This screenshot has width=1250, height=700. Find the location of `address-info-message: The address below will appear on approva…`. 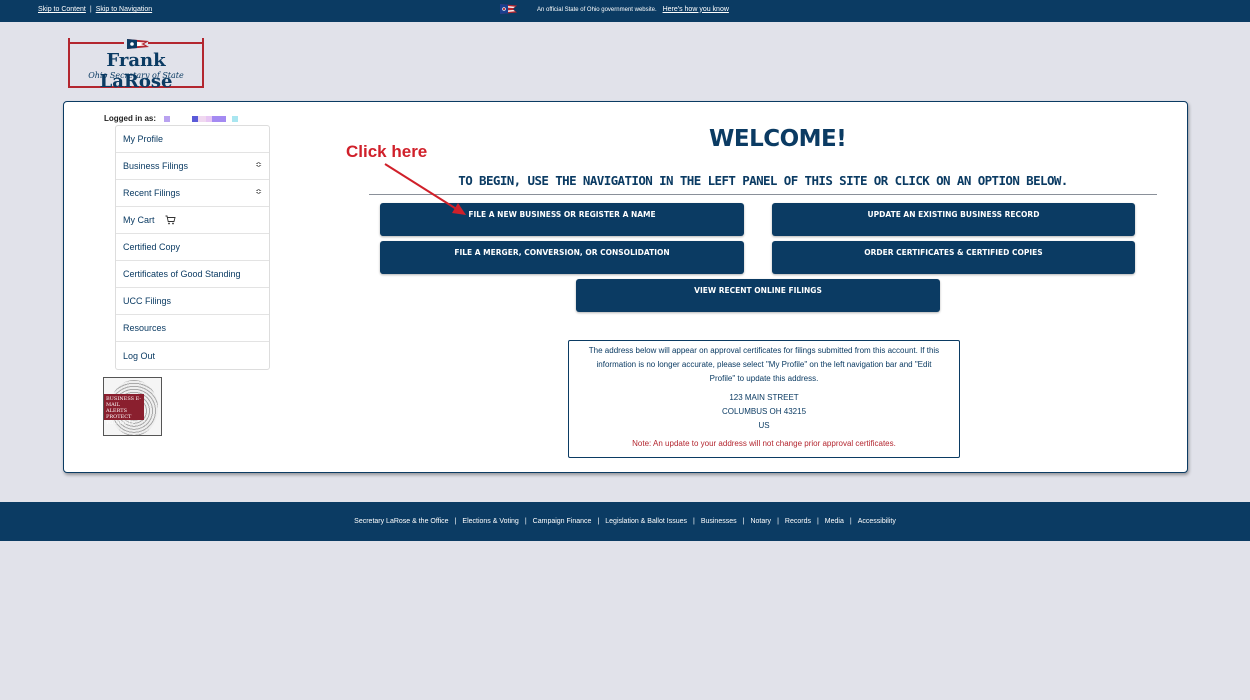

address-info-message: The address below will appear on approva… is located at coordinates (764, 364).